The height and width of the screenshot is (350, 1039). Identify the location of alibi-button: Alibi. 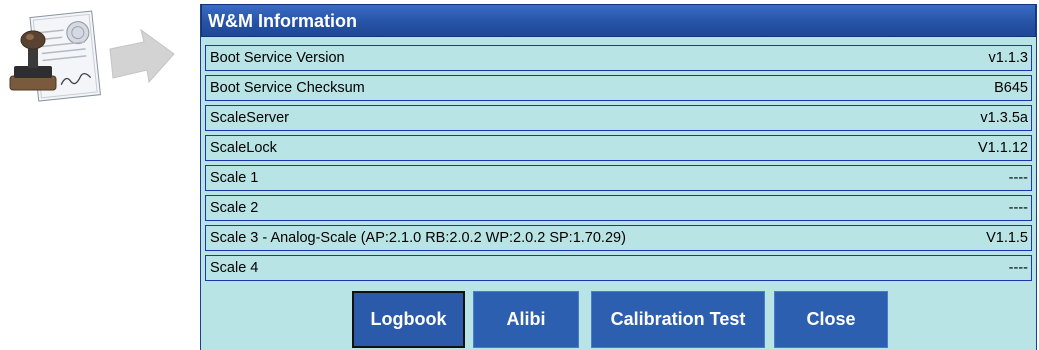
(526, 319).